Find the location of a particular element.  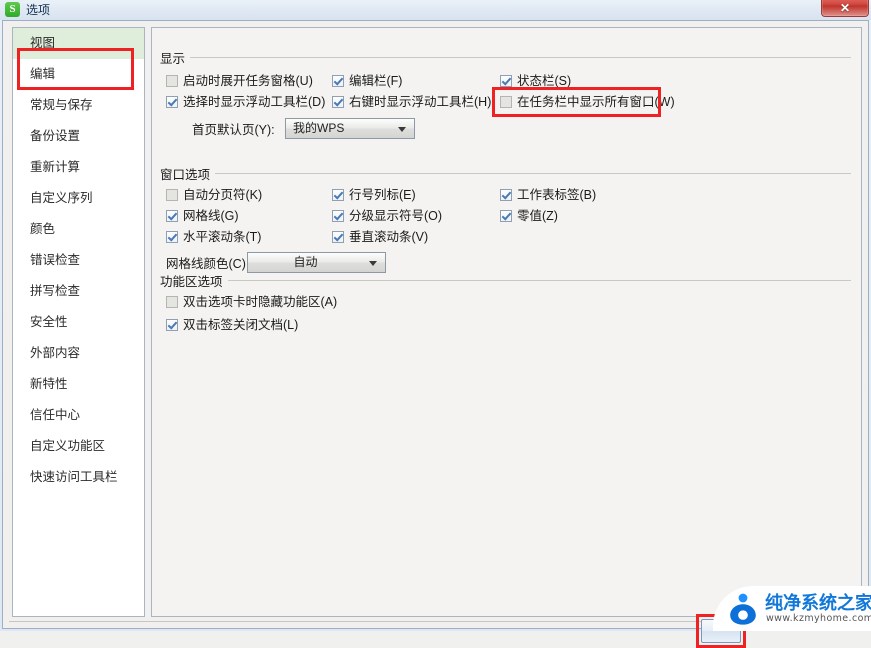

checkbox-sheet-tabs: 工作表标签(B) is located at coordinates (548, 195).